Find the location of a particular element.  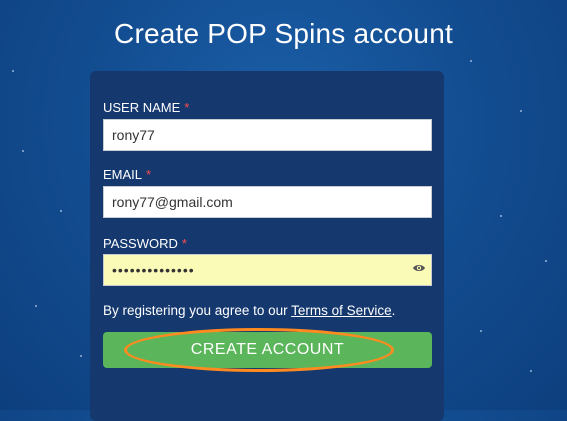

create-account-label: CREATE ACCOUNT is located at coordinates (267, 349).